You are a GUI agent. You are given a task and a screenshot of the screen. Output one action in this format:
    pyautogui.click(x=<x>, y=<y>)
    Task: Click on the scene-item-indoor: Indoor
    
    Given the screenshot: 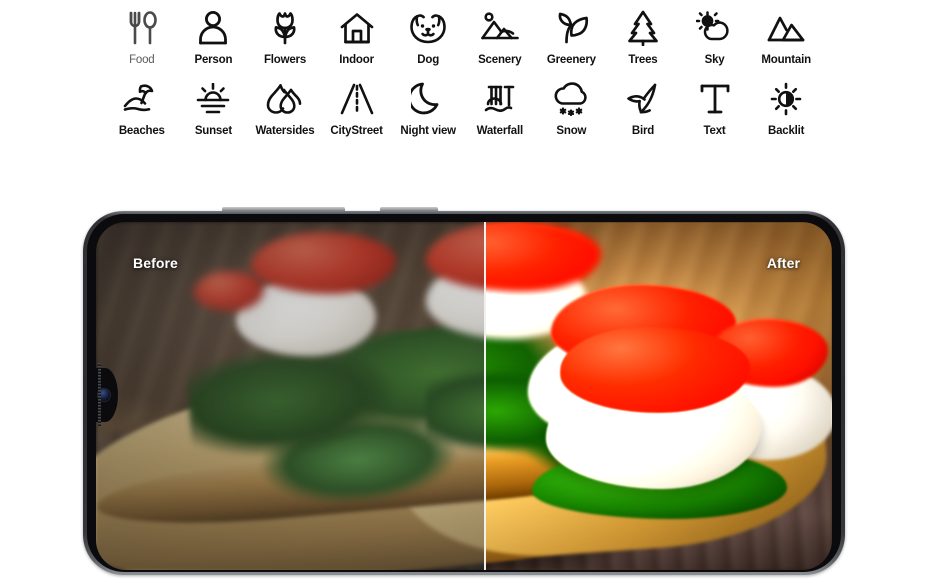 What is the action you would take?
    pyautogui.click(x=357, y=35)
    